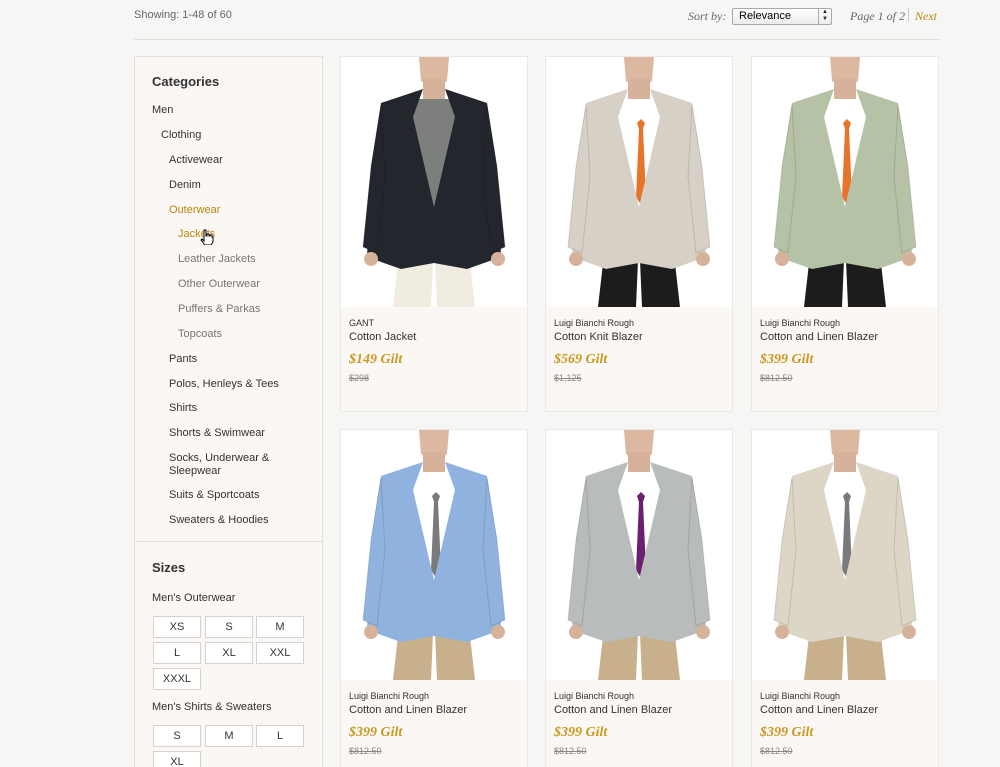  I want to click on size-button: XXXL, so click(177, 679).